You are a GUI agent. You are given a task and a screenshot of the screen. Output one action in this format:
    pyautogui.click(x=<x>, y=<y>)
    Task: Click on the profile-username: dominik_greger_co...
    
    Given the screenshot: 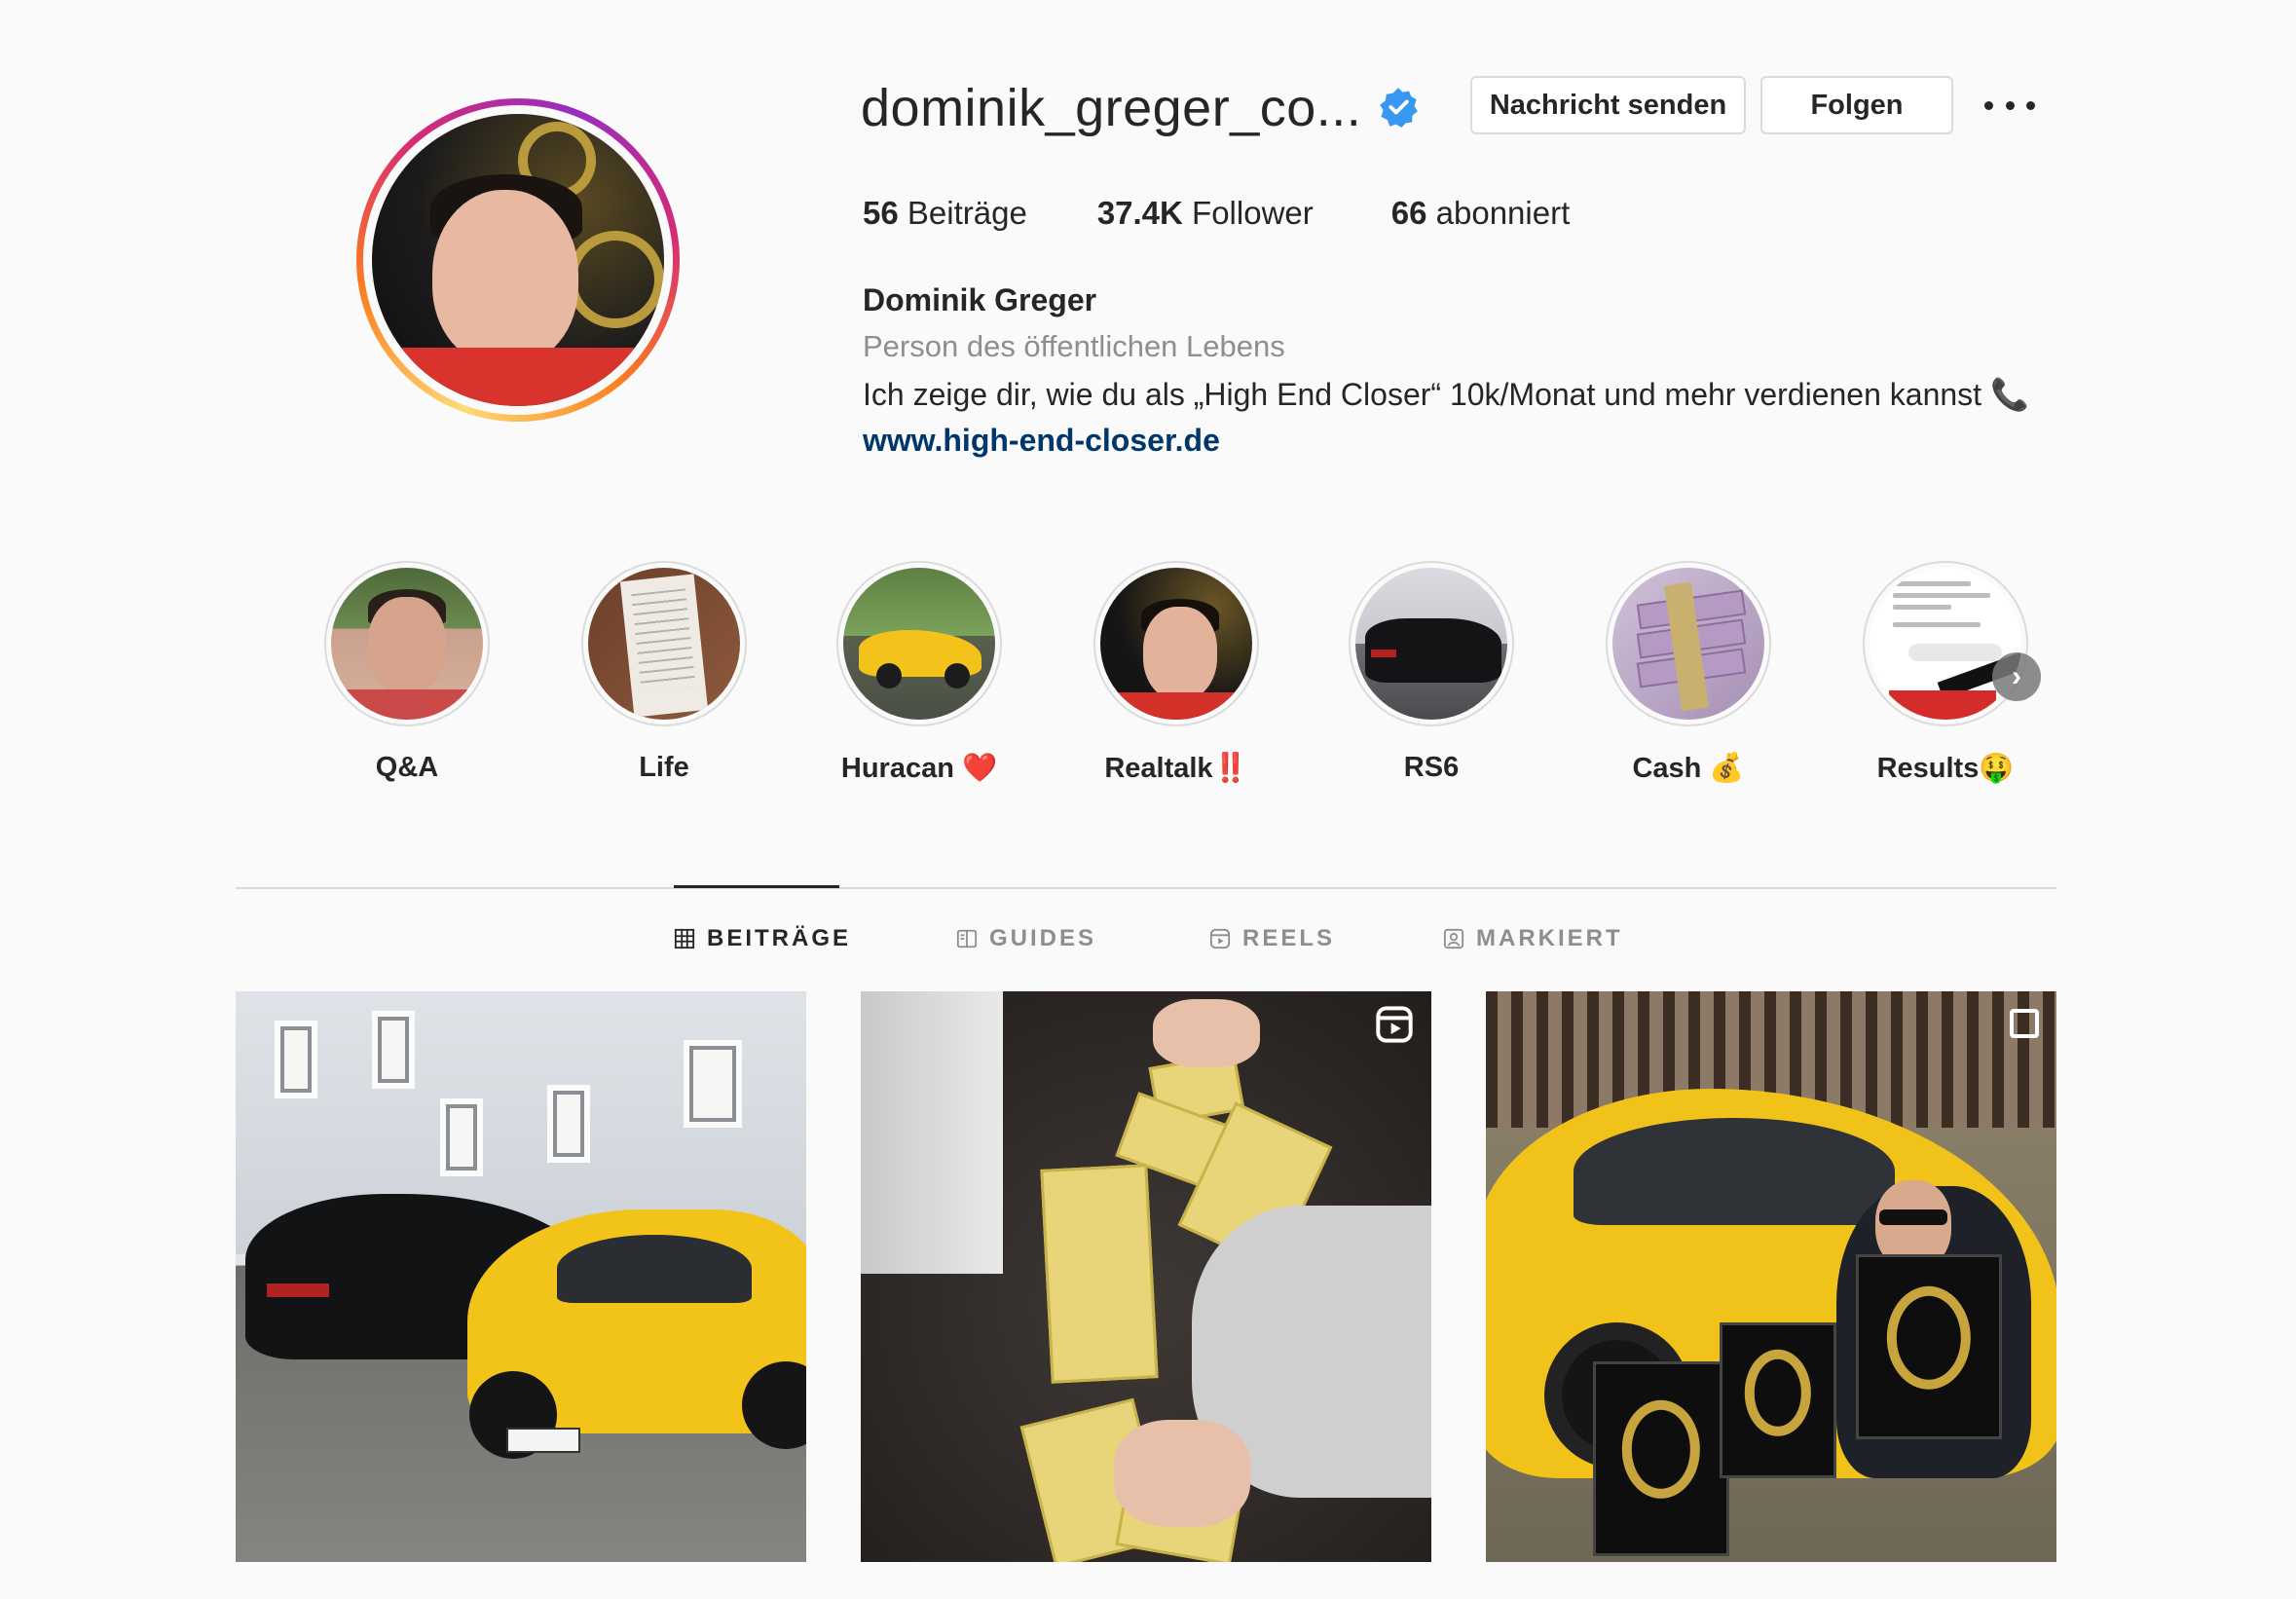 What is the action you would take?
    pyautogui.click(x=1112, y=108)
    